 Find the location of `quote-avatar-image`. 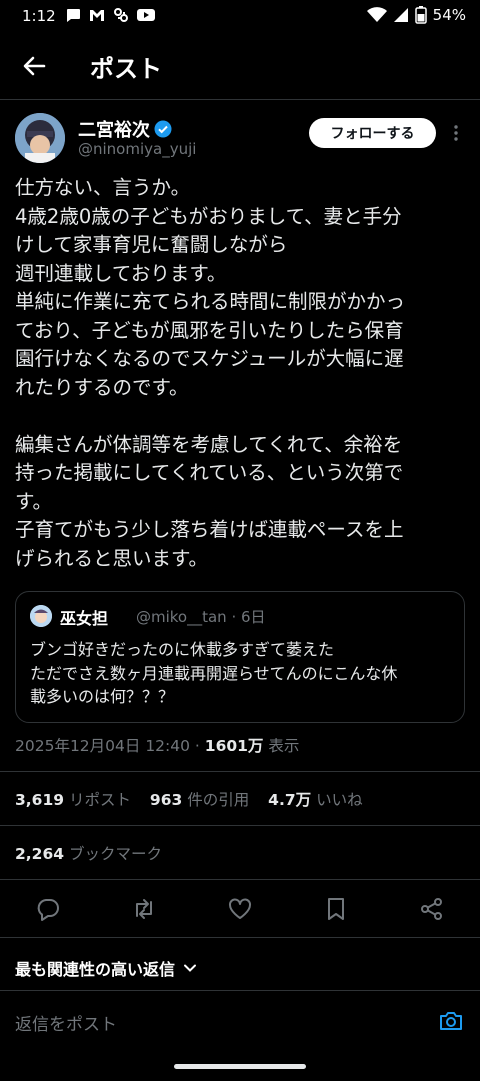

quote-avatar-image is located at coordinates (41, 616).